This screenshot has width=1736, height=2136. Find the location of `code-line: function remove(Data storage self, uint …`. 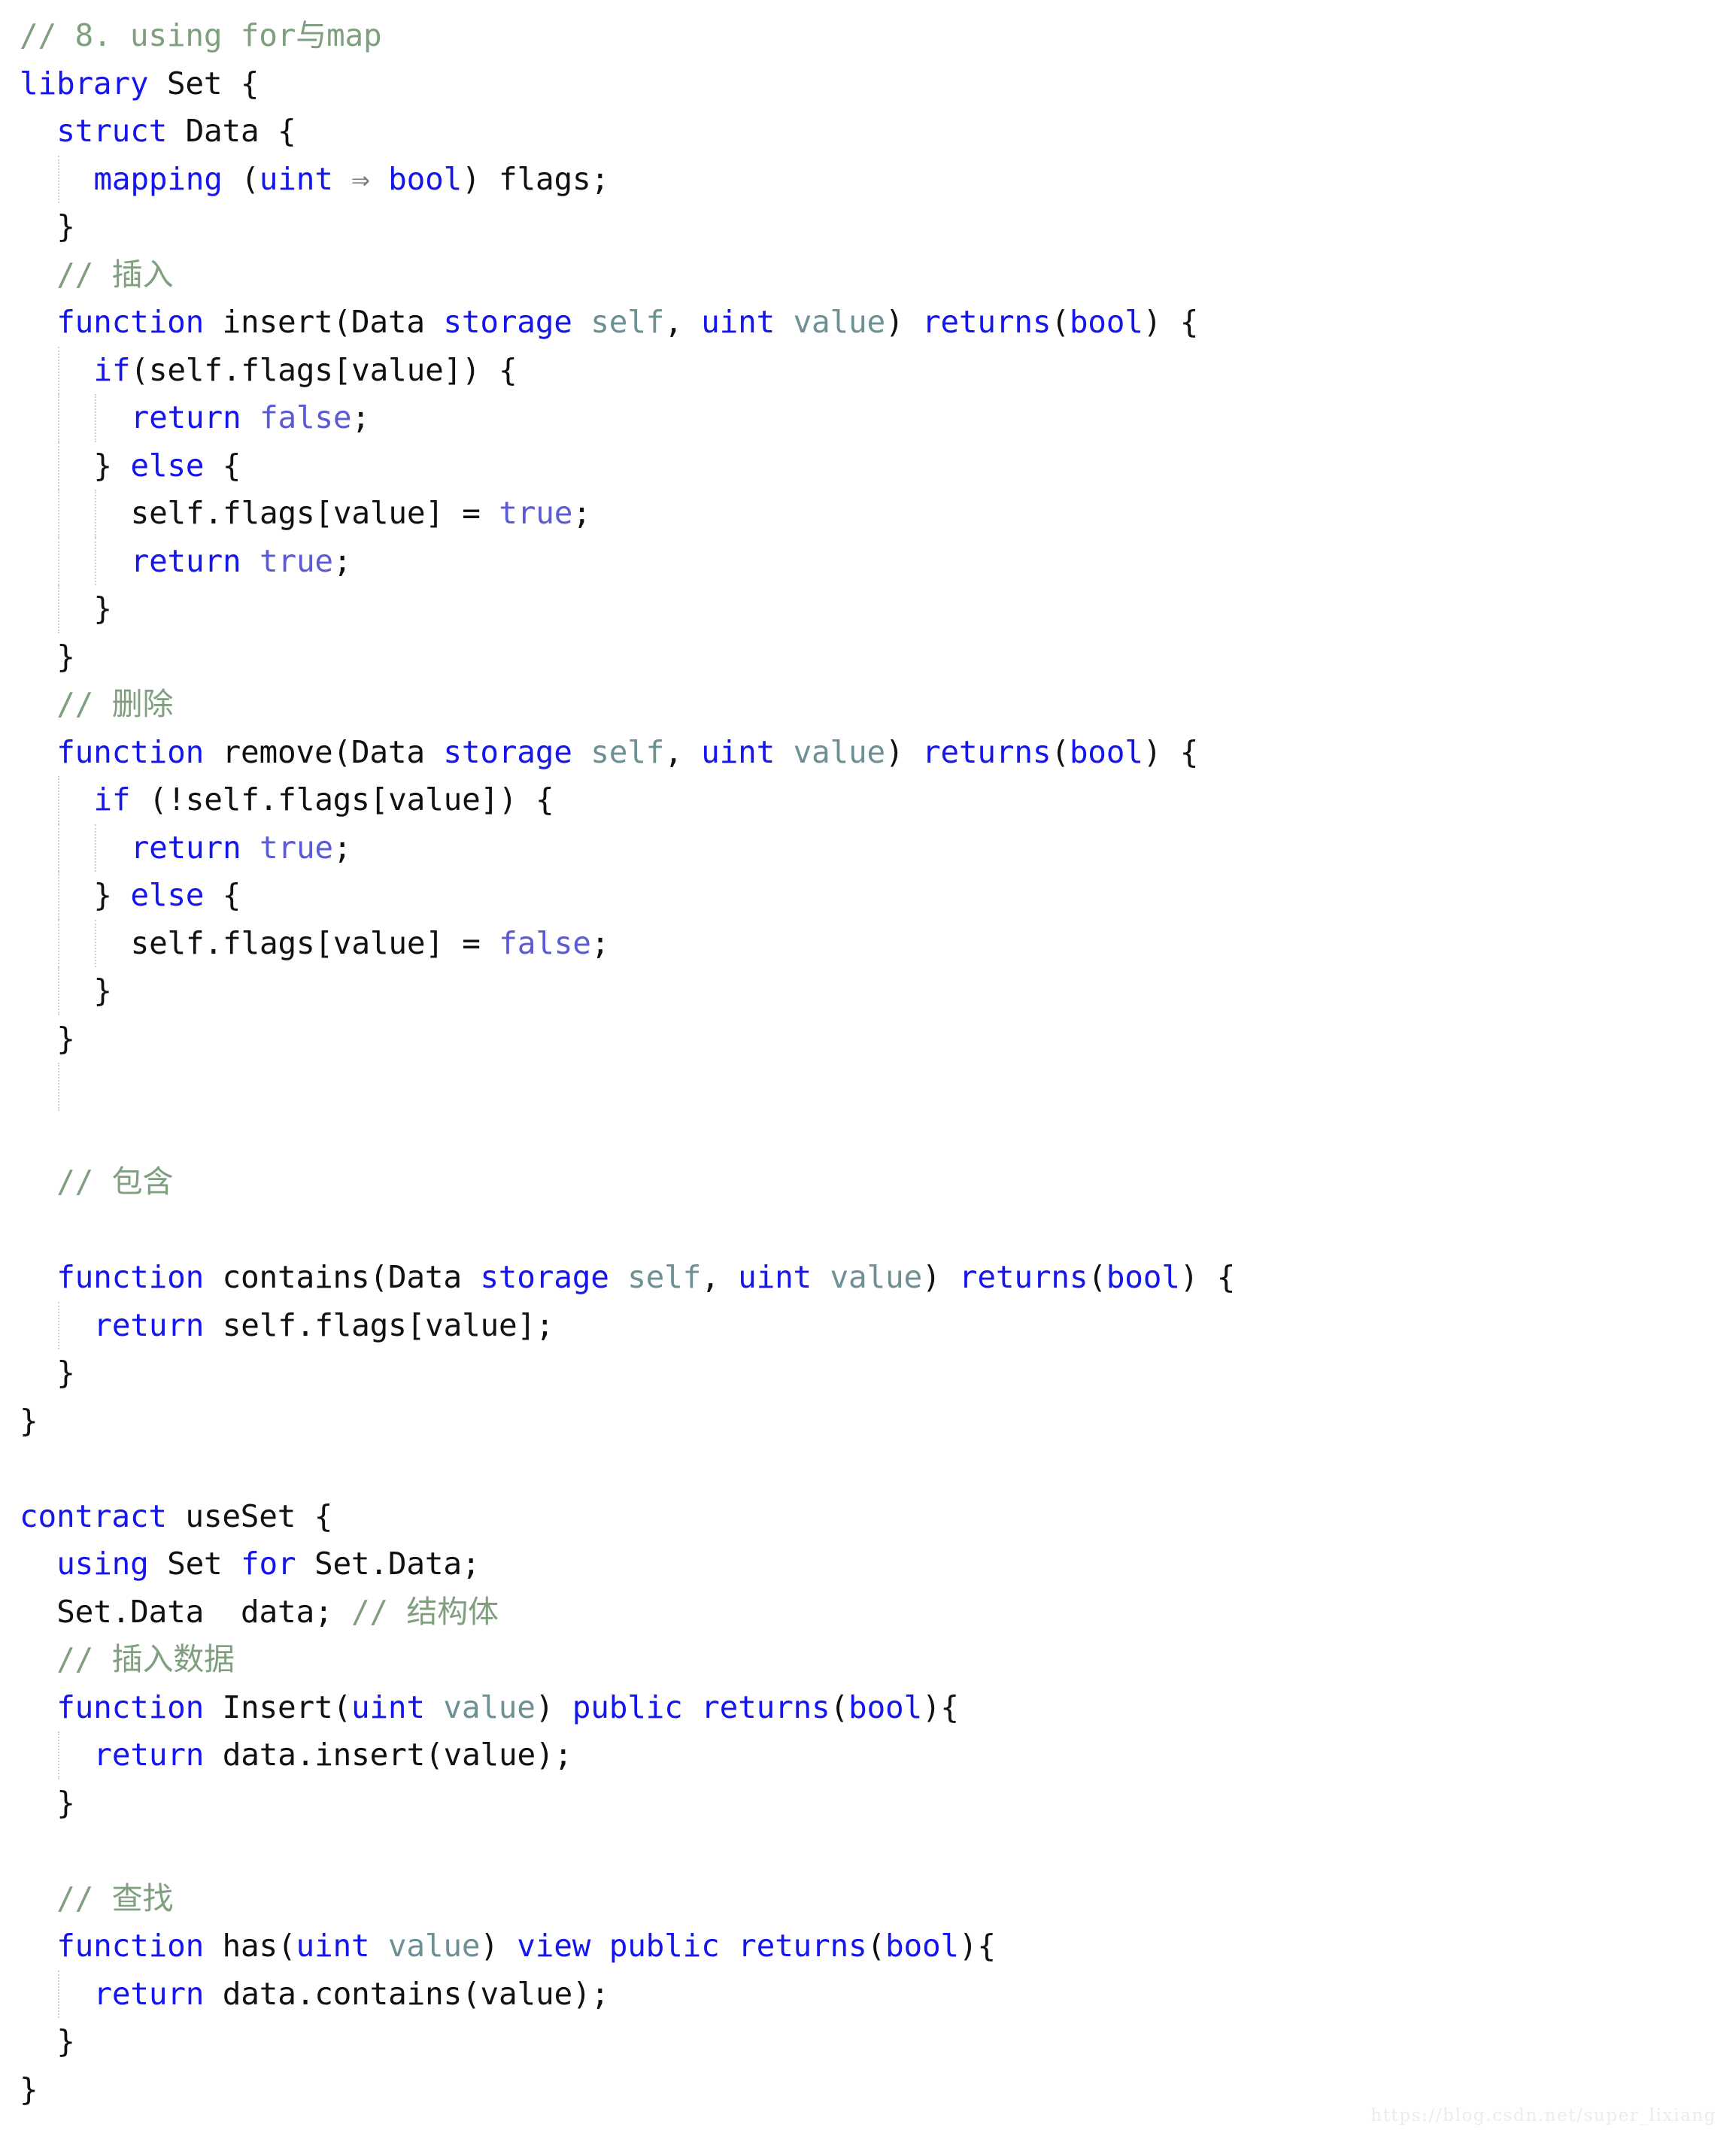

code-line: function remove(Data storage self, uint … is located at coordinates (878, 753).